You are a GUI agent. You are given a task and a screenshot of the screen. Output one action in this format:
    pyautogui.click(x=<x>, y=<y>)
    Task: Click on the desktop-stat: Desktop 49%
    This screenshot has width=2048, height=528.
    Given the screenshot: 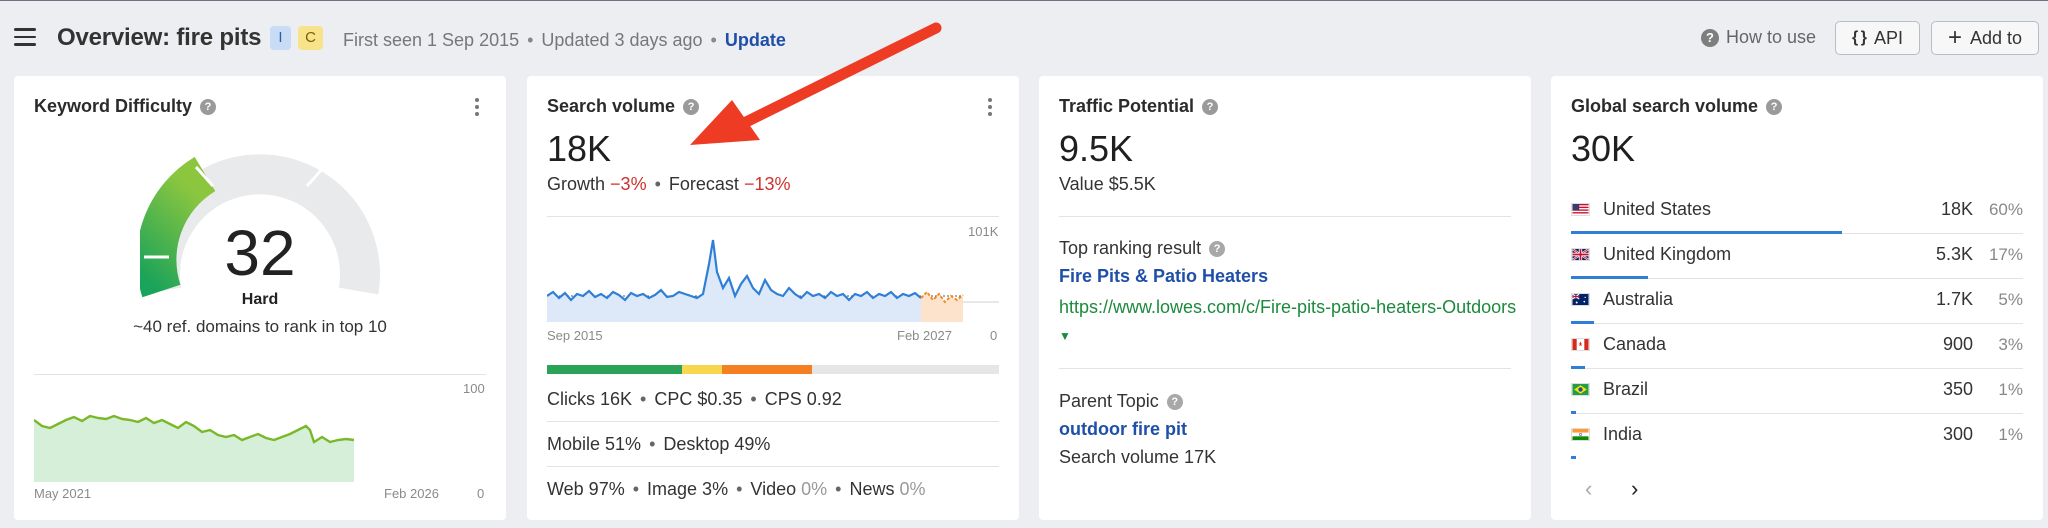 What is the action you would take?
    pyautogui.click(x=717, y=444)
    